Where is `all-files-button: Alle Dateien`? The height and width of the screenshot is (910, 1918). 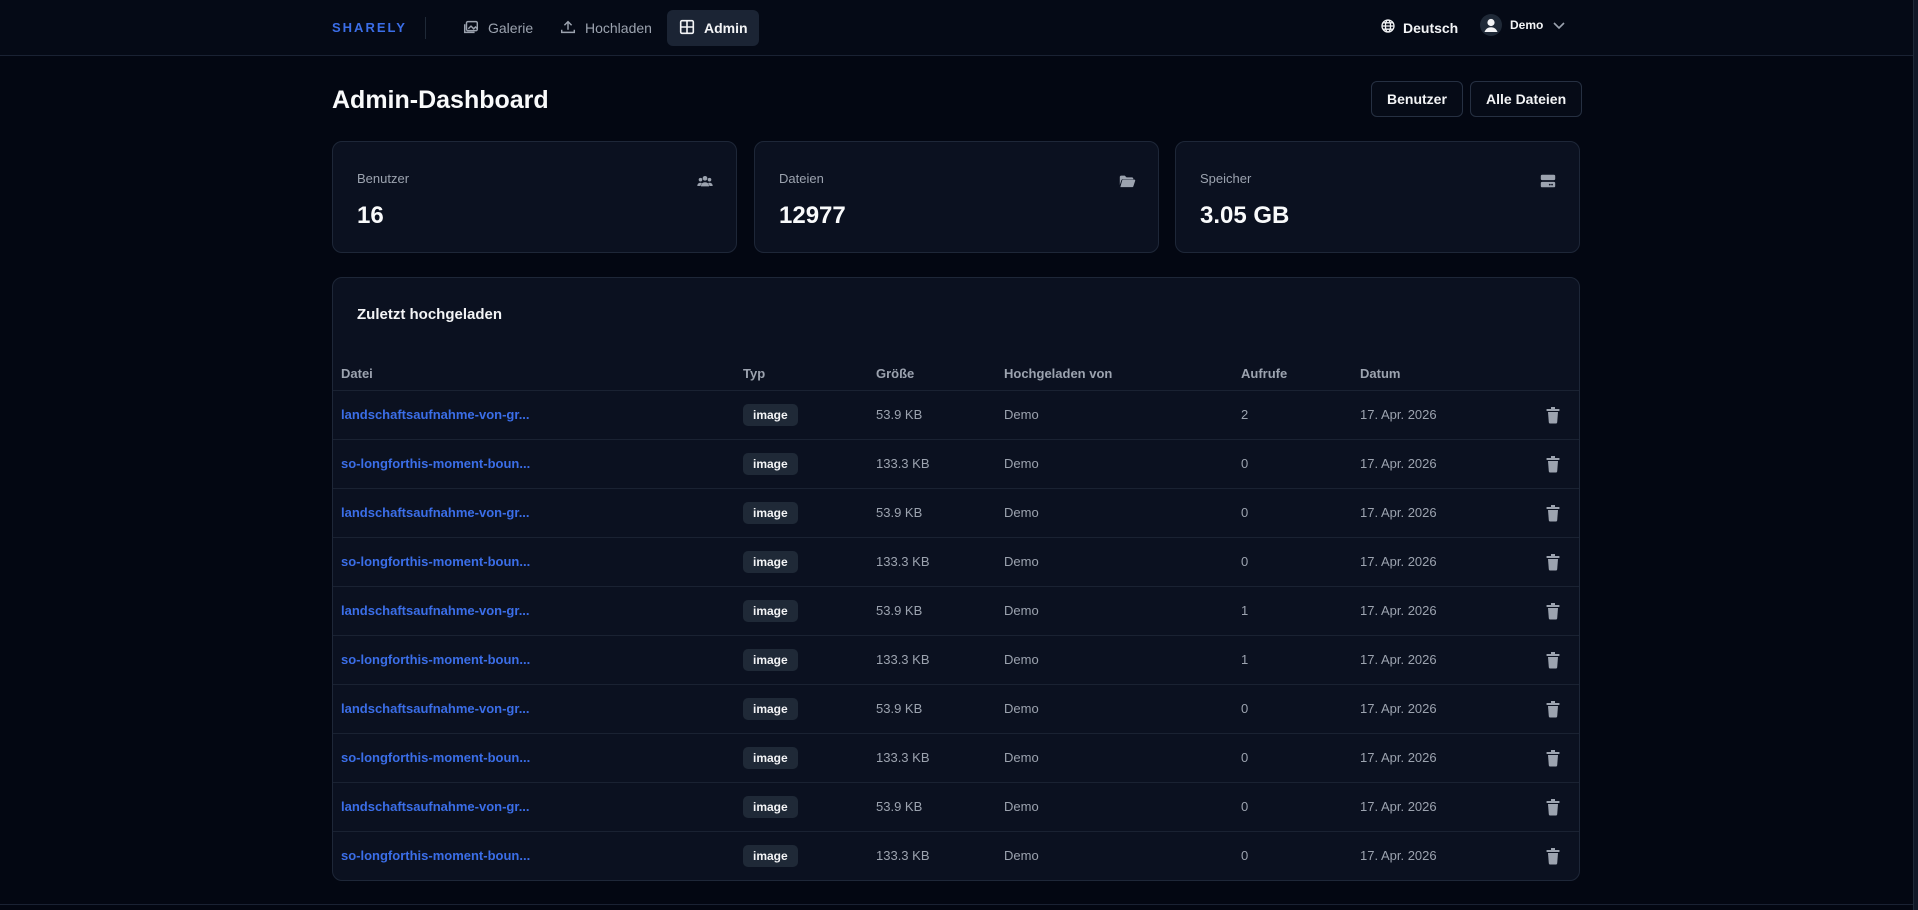 all-files-button: Alle Dateien is located at coordinates (1526, 99).